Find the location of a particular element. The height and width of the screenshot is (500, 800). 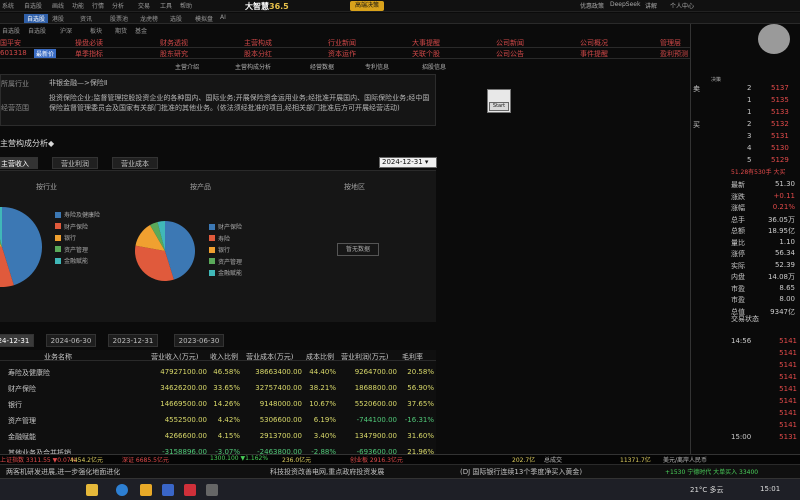

nav-link-financial: 财务透视 is located at coordinates (174, 43).